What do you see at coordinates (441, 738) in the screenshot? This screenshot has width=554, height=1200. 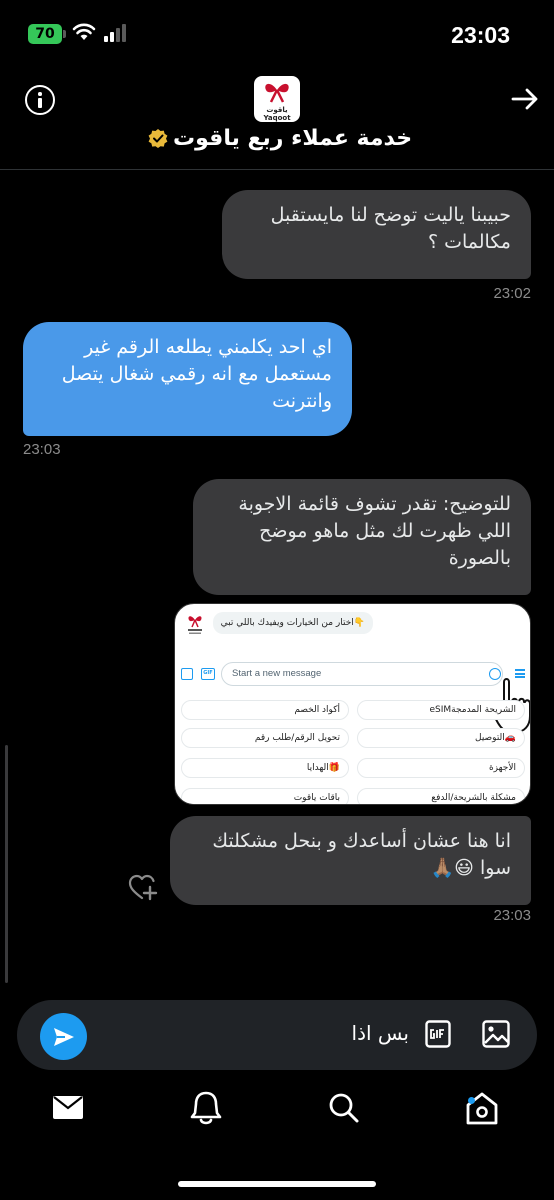 I see `attachment-option: 🚗التوصيل` at bounding box center [441, 738].